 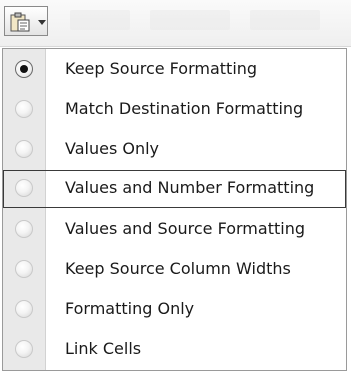 What do you see at coordinates (112, 148) in the screenshot?
I see `menu-item-label: Values Only` at bounding box center [112, 148].